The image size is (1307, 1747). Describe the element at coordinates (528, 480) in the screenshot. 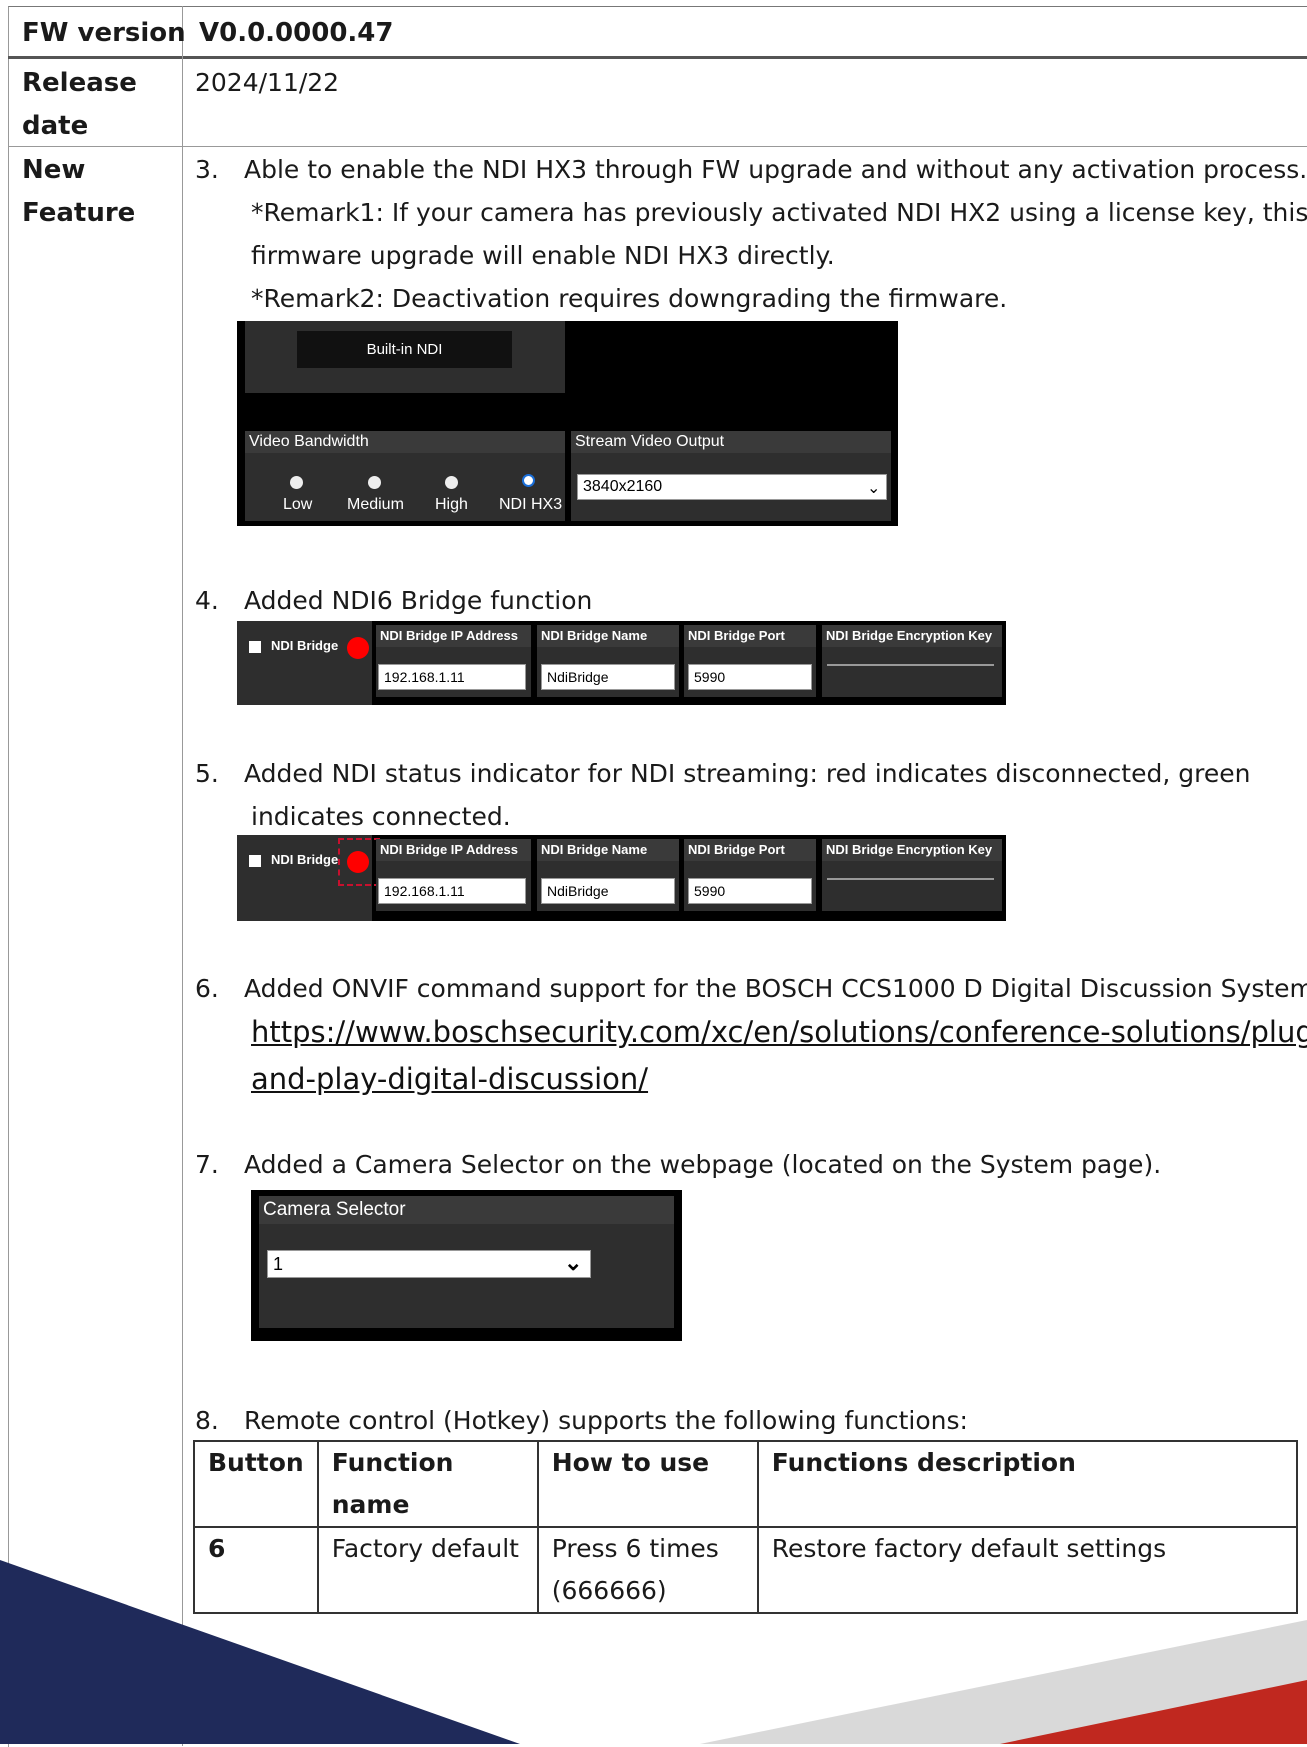

I see `radio-ndi-hx3` at that location.